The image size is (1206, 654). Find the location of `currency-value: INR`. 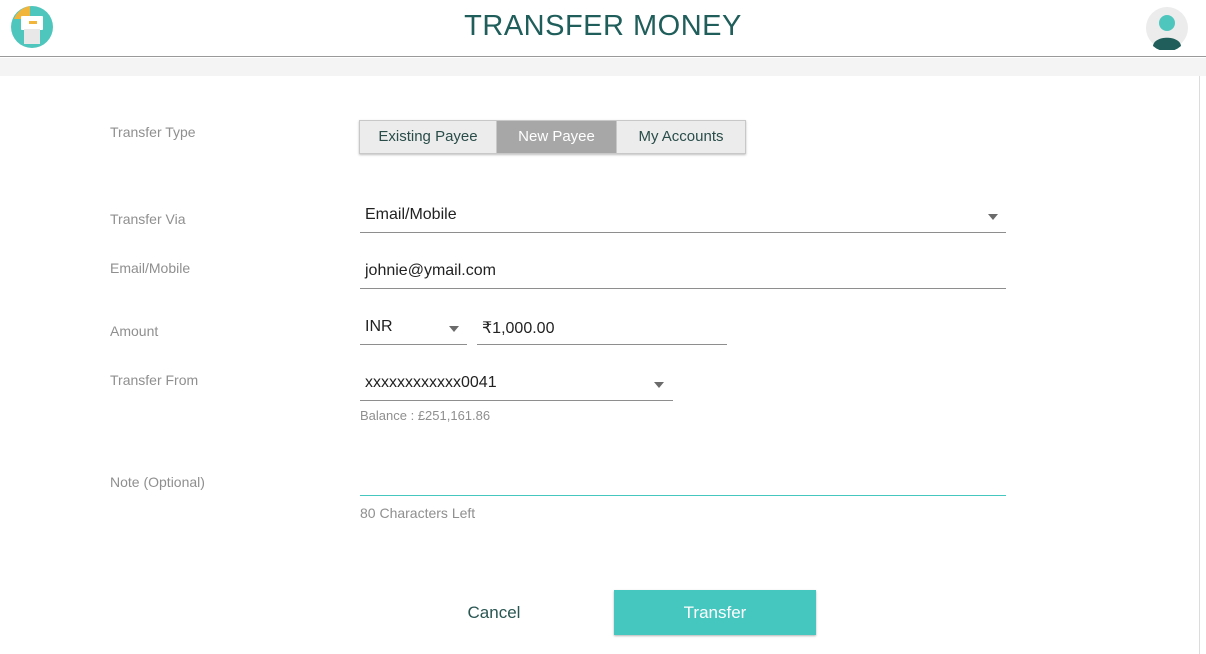

currency-value: INR is located at coordinates (379, 326).